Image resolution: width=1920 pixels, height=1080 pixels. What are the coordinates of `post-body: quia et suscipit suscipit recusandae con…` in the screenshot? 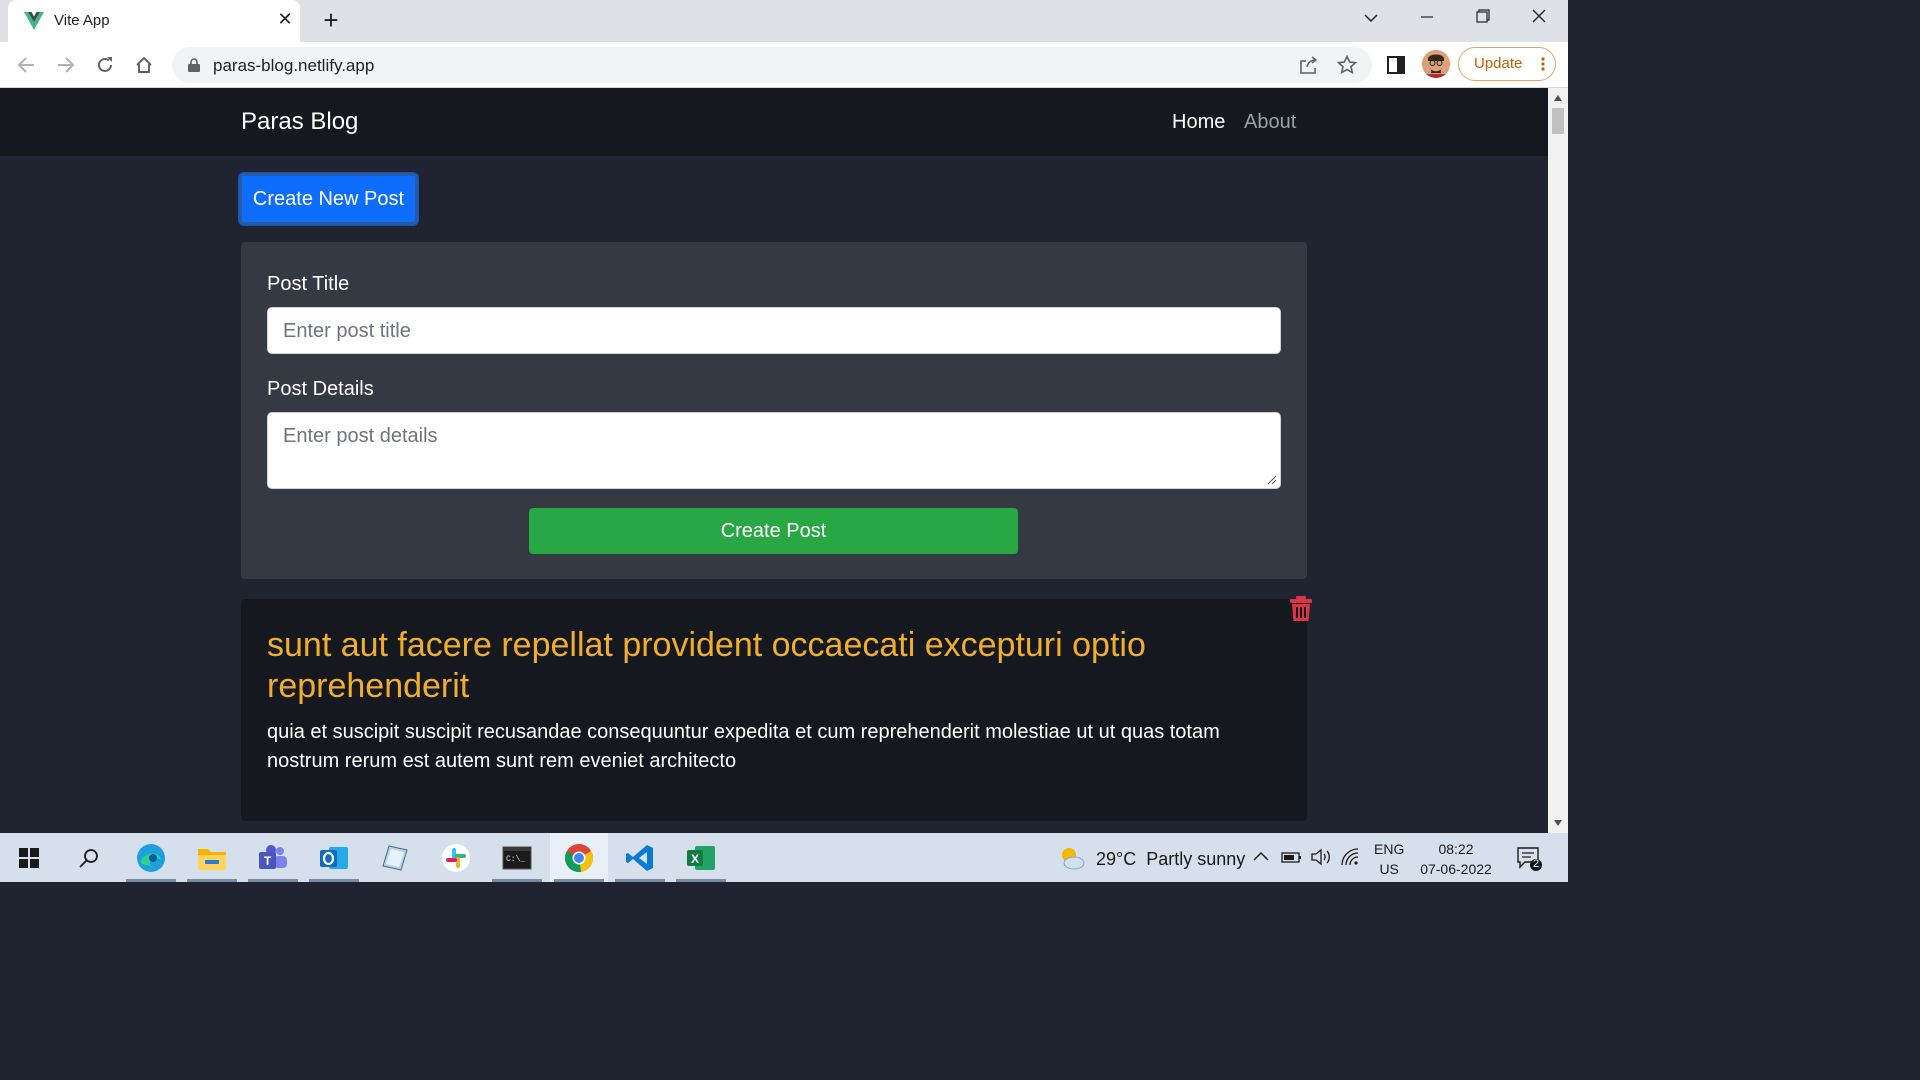 It's located at (743, 746).